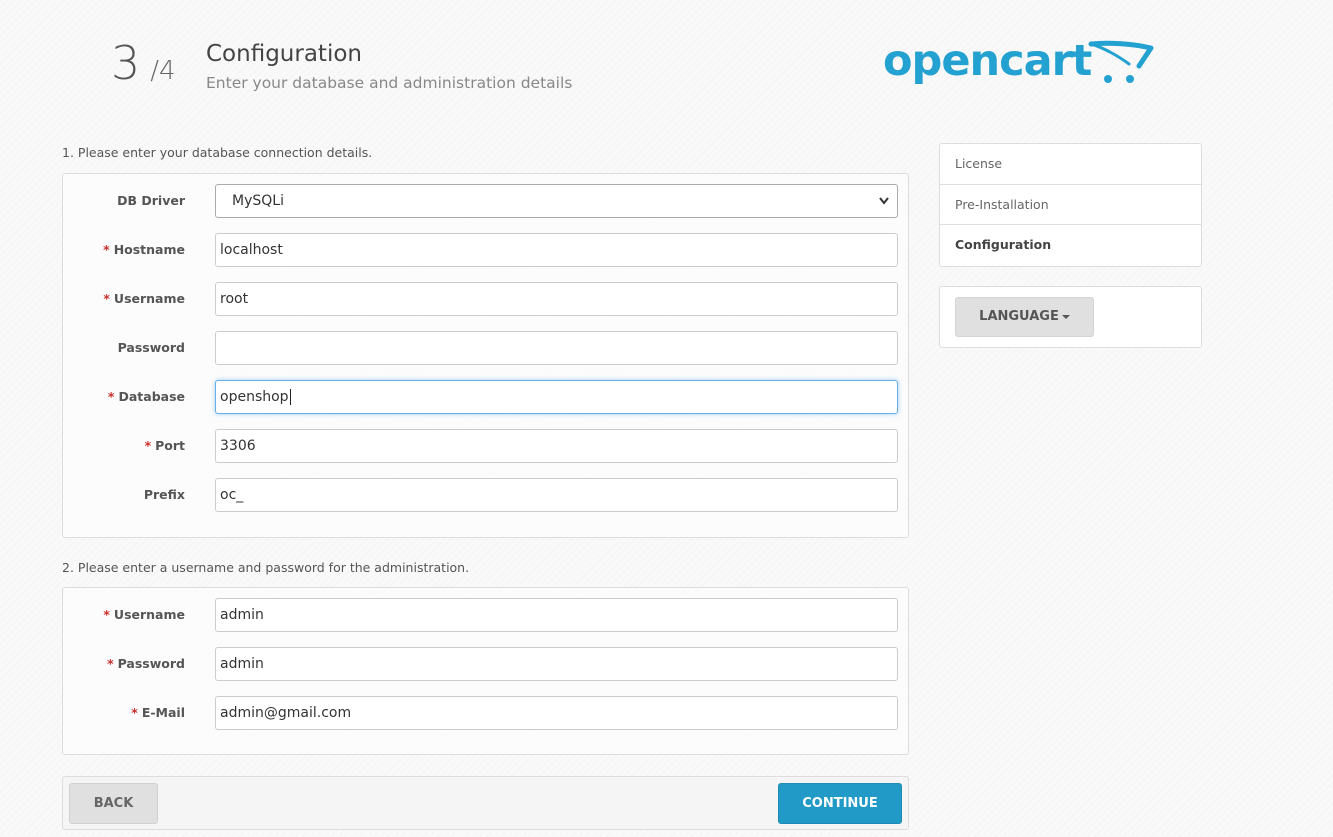  I want to click on admin-email-row: * E-Mail admin@gmail.com, so click(485, 713).